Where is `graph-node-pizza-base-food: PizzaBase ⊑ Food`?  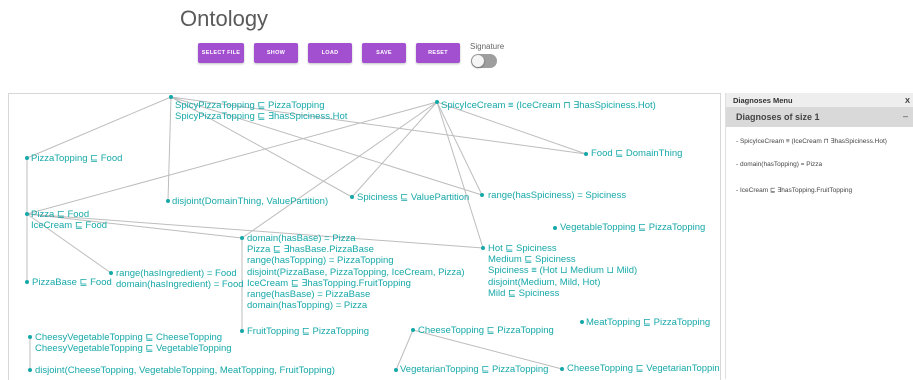
graph-node-pizza-base-food: PizzaBase ⊑ Food is located at coordinates (72, 282).